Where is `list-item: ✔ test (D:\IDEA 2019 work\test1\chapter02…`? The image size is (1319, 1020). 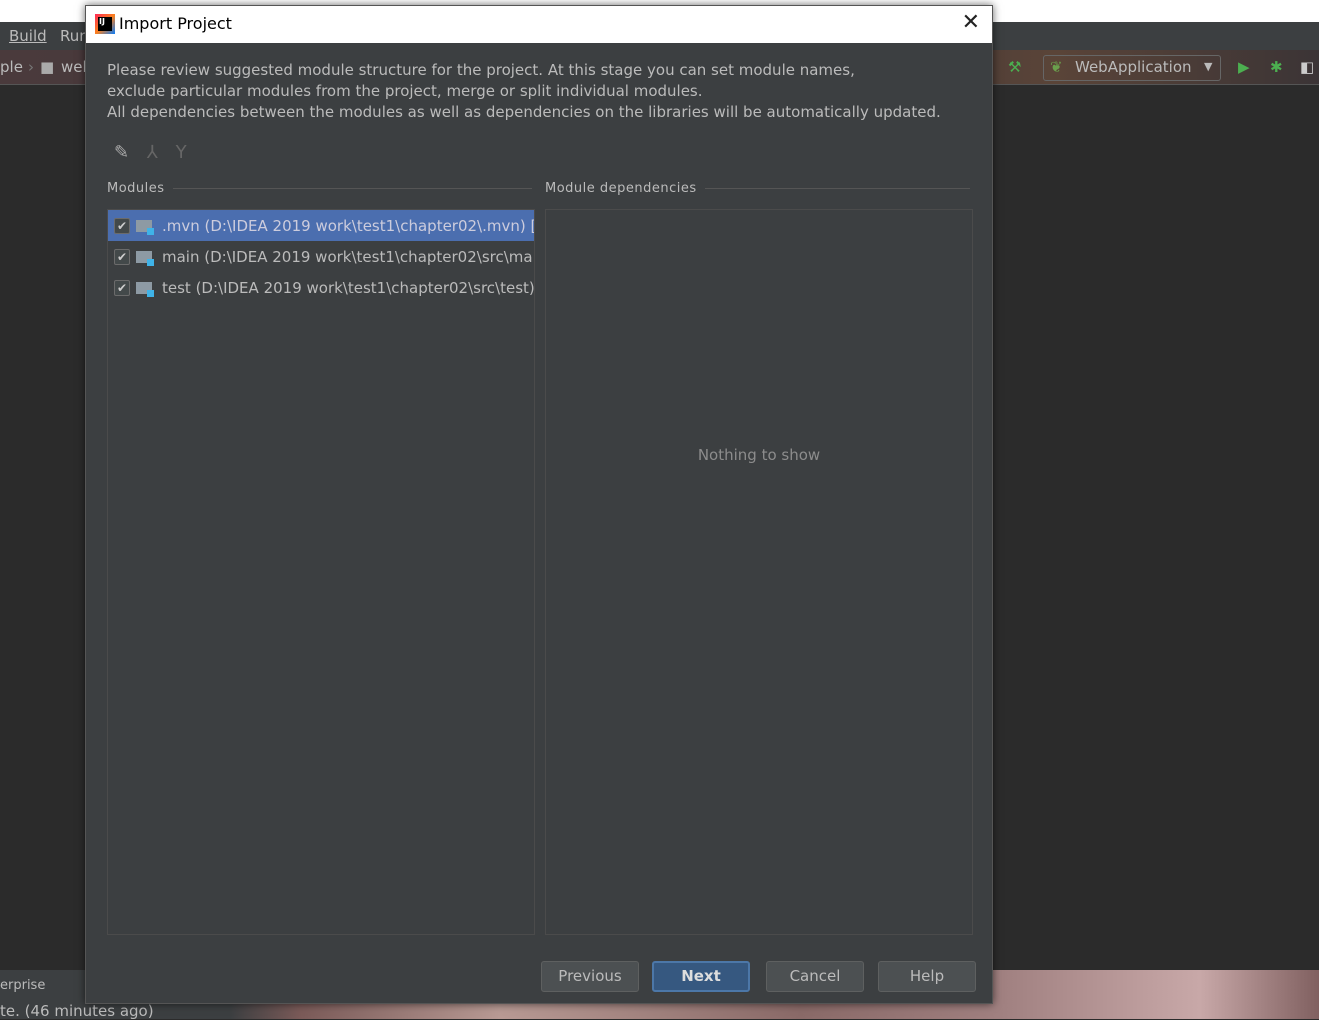 list-item: ✔ test (D:\IDEA 2019 work\test1\chapter02… is located at coordinates (321, 287).